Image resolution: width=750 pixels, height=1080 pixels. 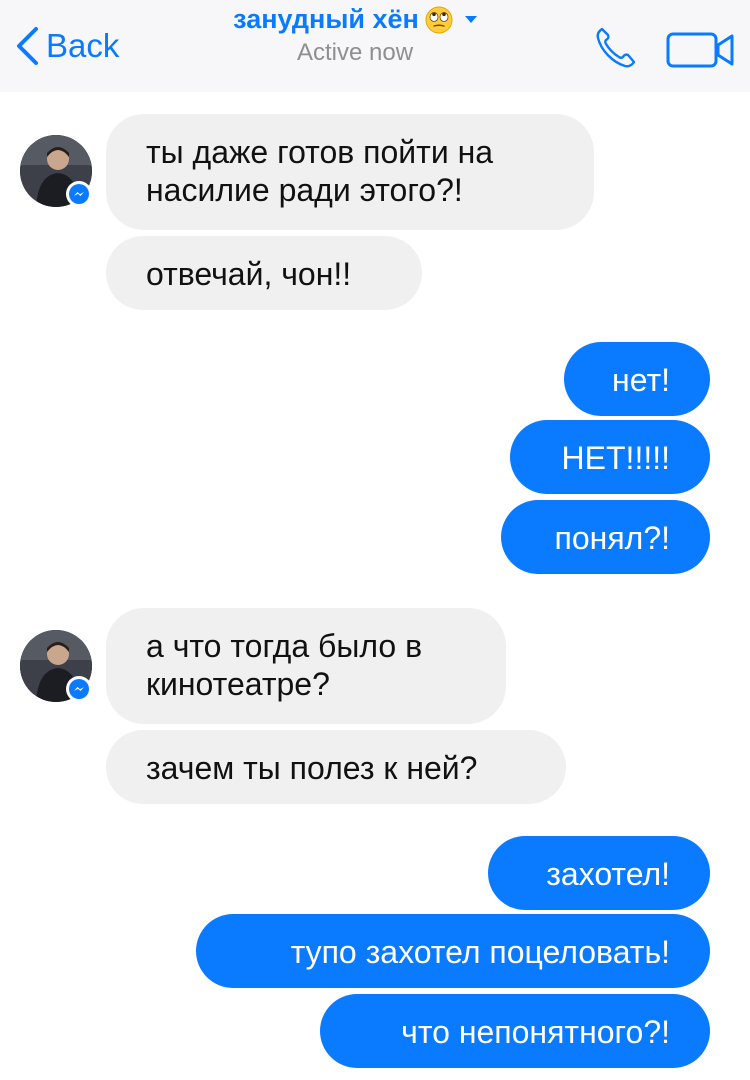 What do you see at coordinates (355, 35) in the screenshot?
I see `contact-info: занудный хён Active now` at bounding box center [355, 35].